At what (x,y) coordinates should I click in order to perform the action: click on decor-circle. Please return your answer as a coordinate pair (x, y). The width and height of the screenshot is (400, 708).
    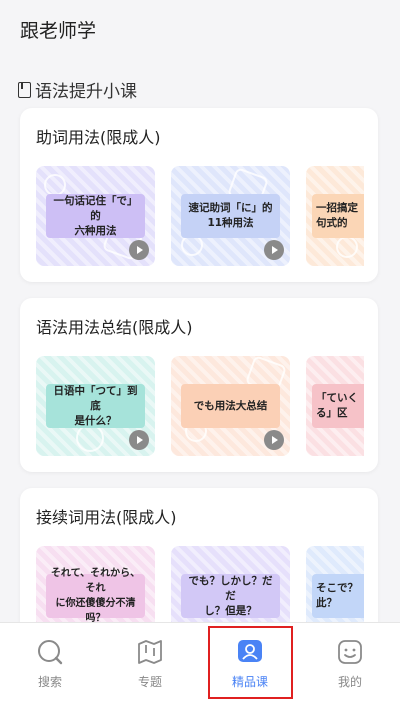
    Looking at the image, I should click on (347, 247).